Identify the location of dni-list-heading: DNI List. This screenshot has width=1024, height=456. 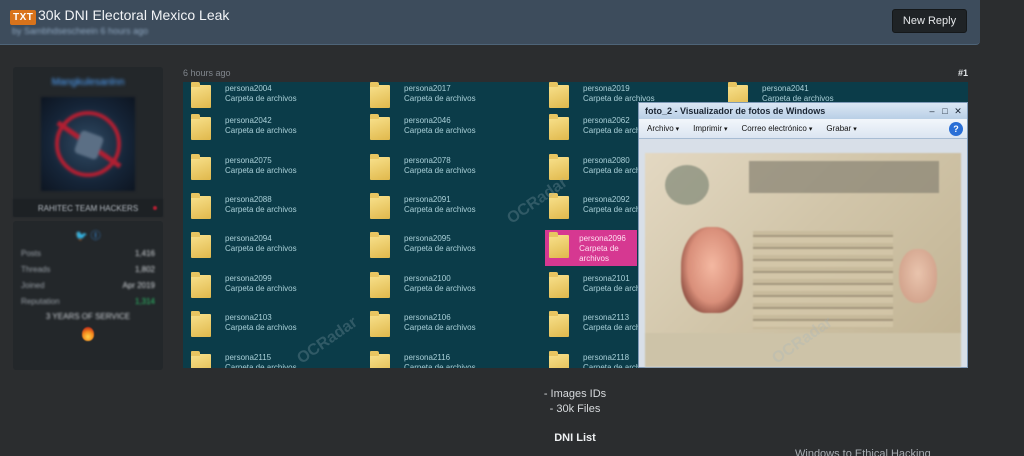
(575, 438).